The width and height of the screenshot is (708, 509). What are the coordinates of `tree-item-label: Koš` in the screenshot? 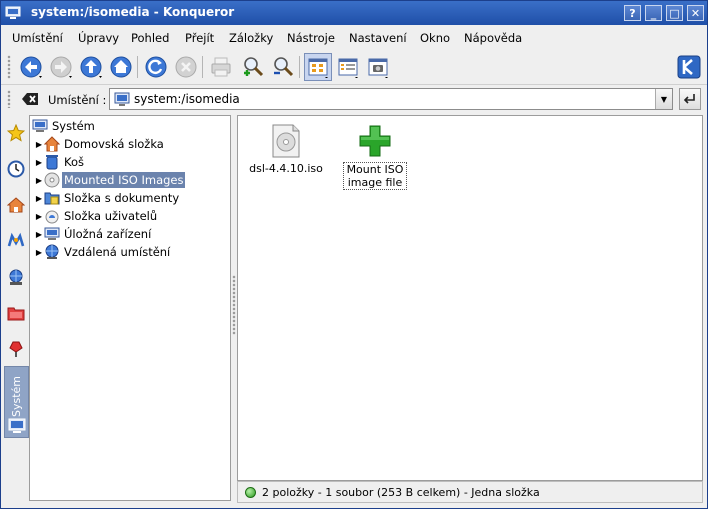 It's located at (74, 162).